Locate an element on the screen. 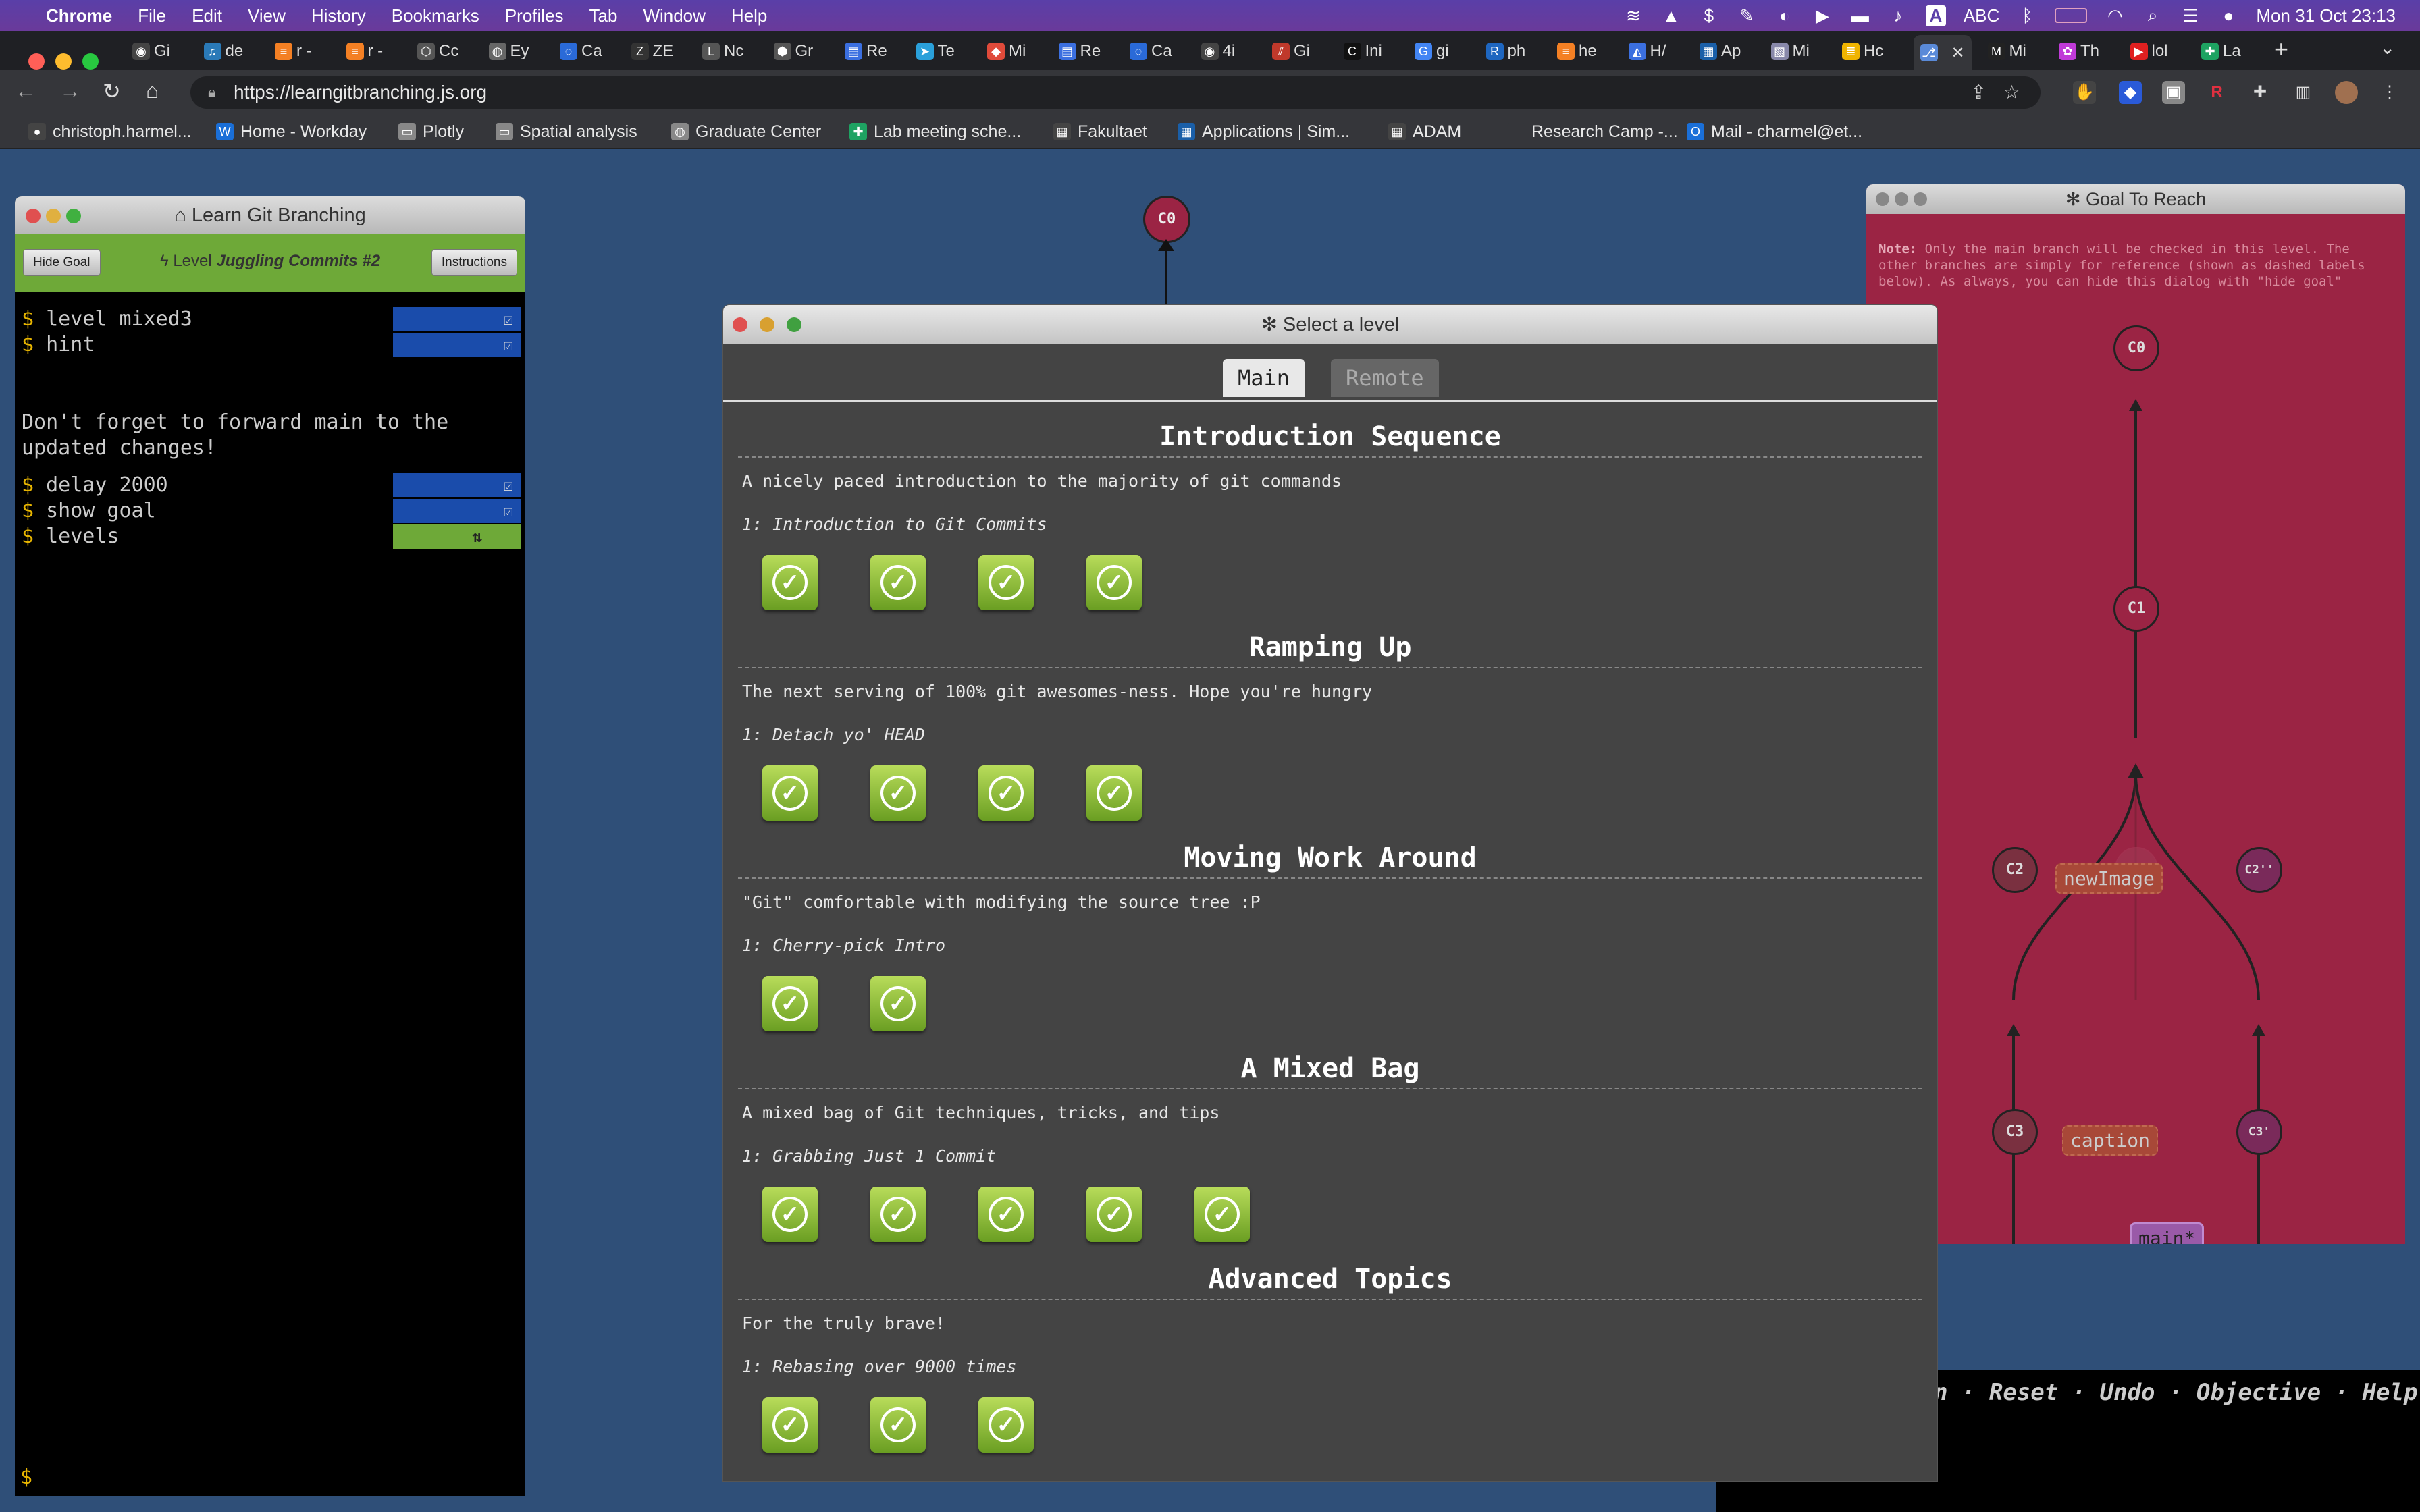 The width and height of the screenshot is (2420, 1512). browser-tab: ▧ Mi is located at coordinates (1790, 51).